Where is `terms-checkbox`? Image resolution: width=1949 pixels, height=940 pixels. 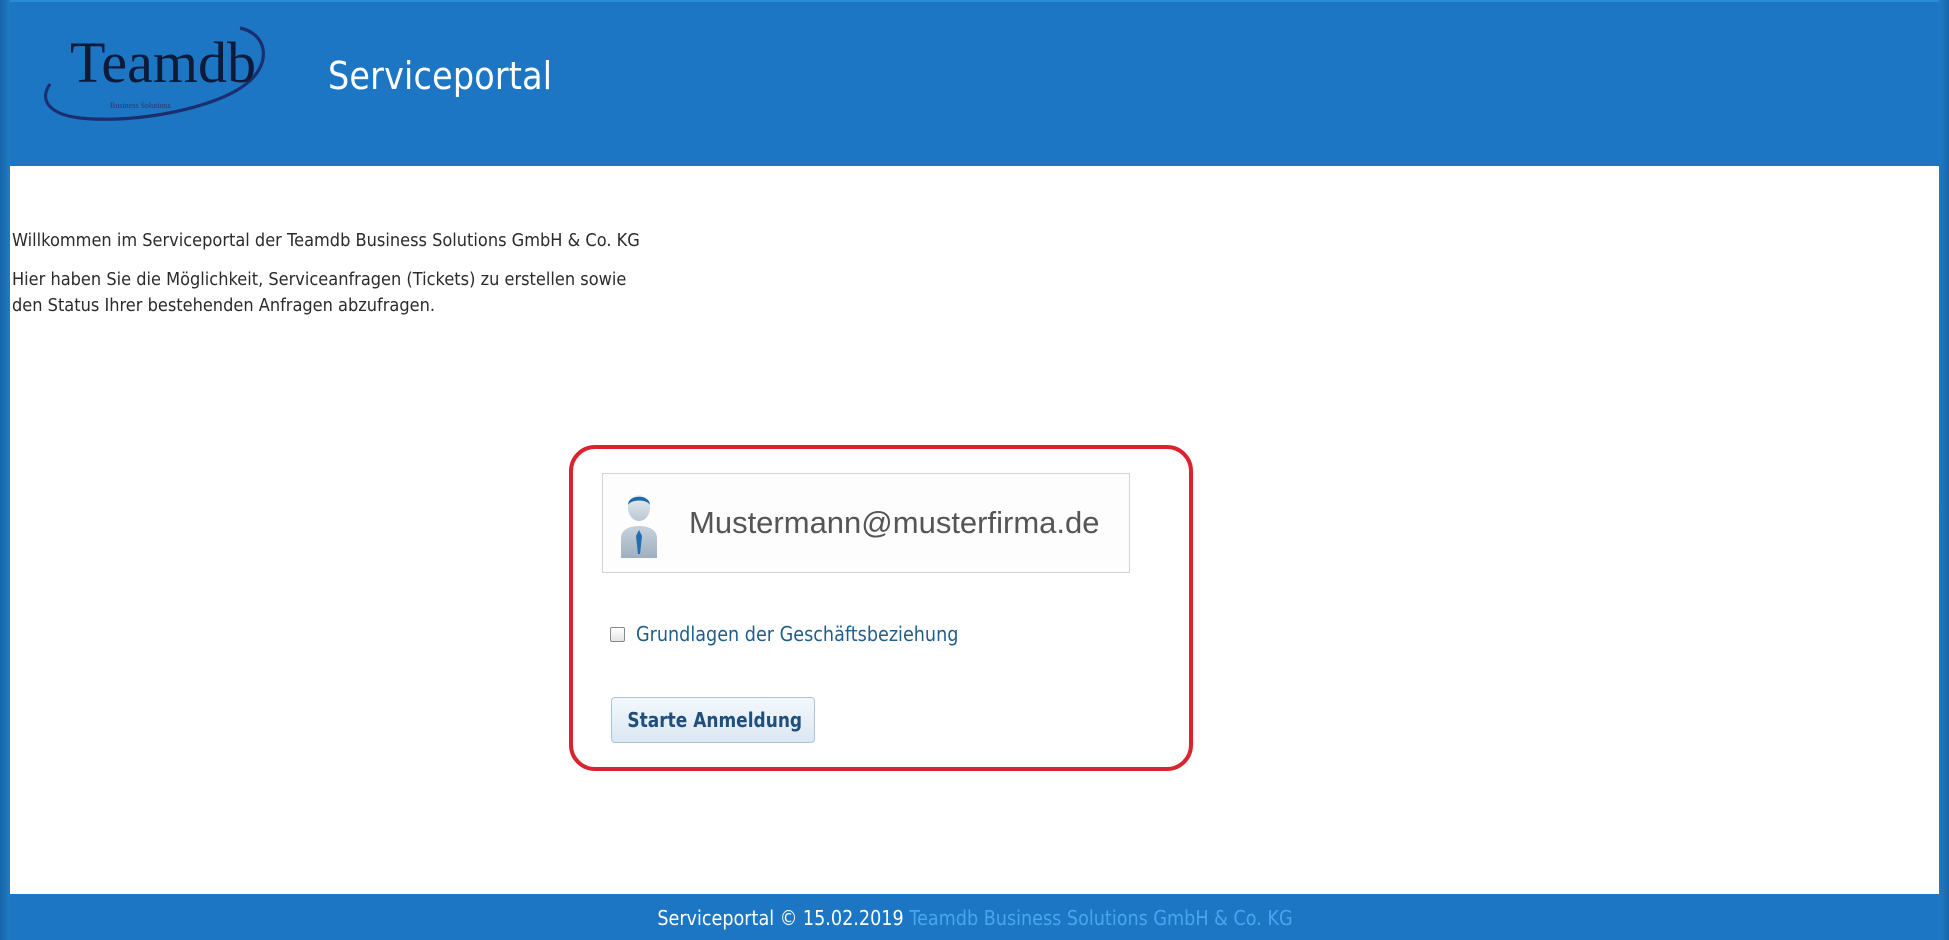 terms-checkbox is located at coordinates (617, 634).